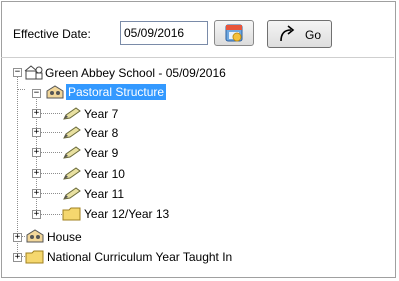 Image resolution: width=399 pixels, height=281 pixels. I want to click on tree-node-label: Year 10, so click(104, 174).